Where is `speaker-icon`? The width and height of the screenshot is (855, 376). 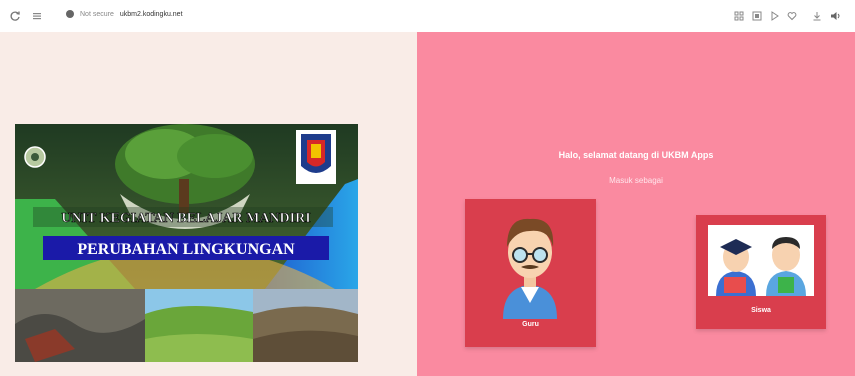
speaker-icon is located at coordinates (836, 16).